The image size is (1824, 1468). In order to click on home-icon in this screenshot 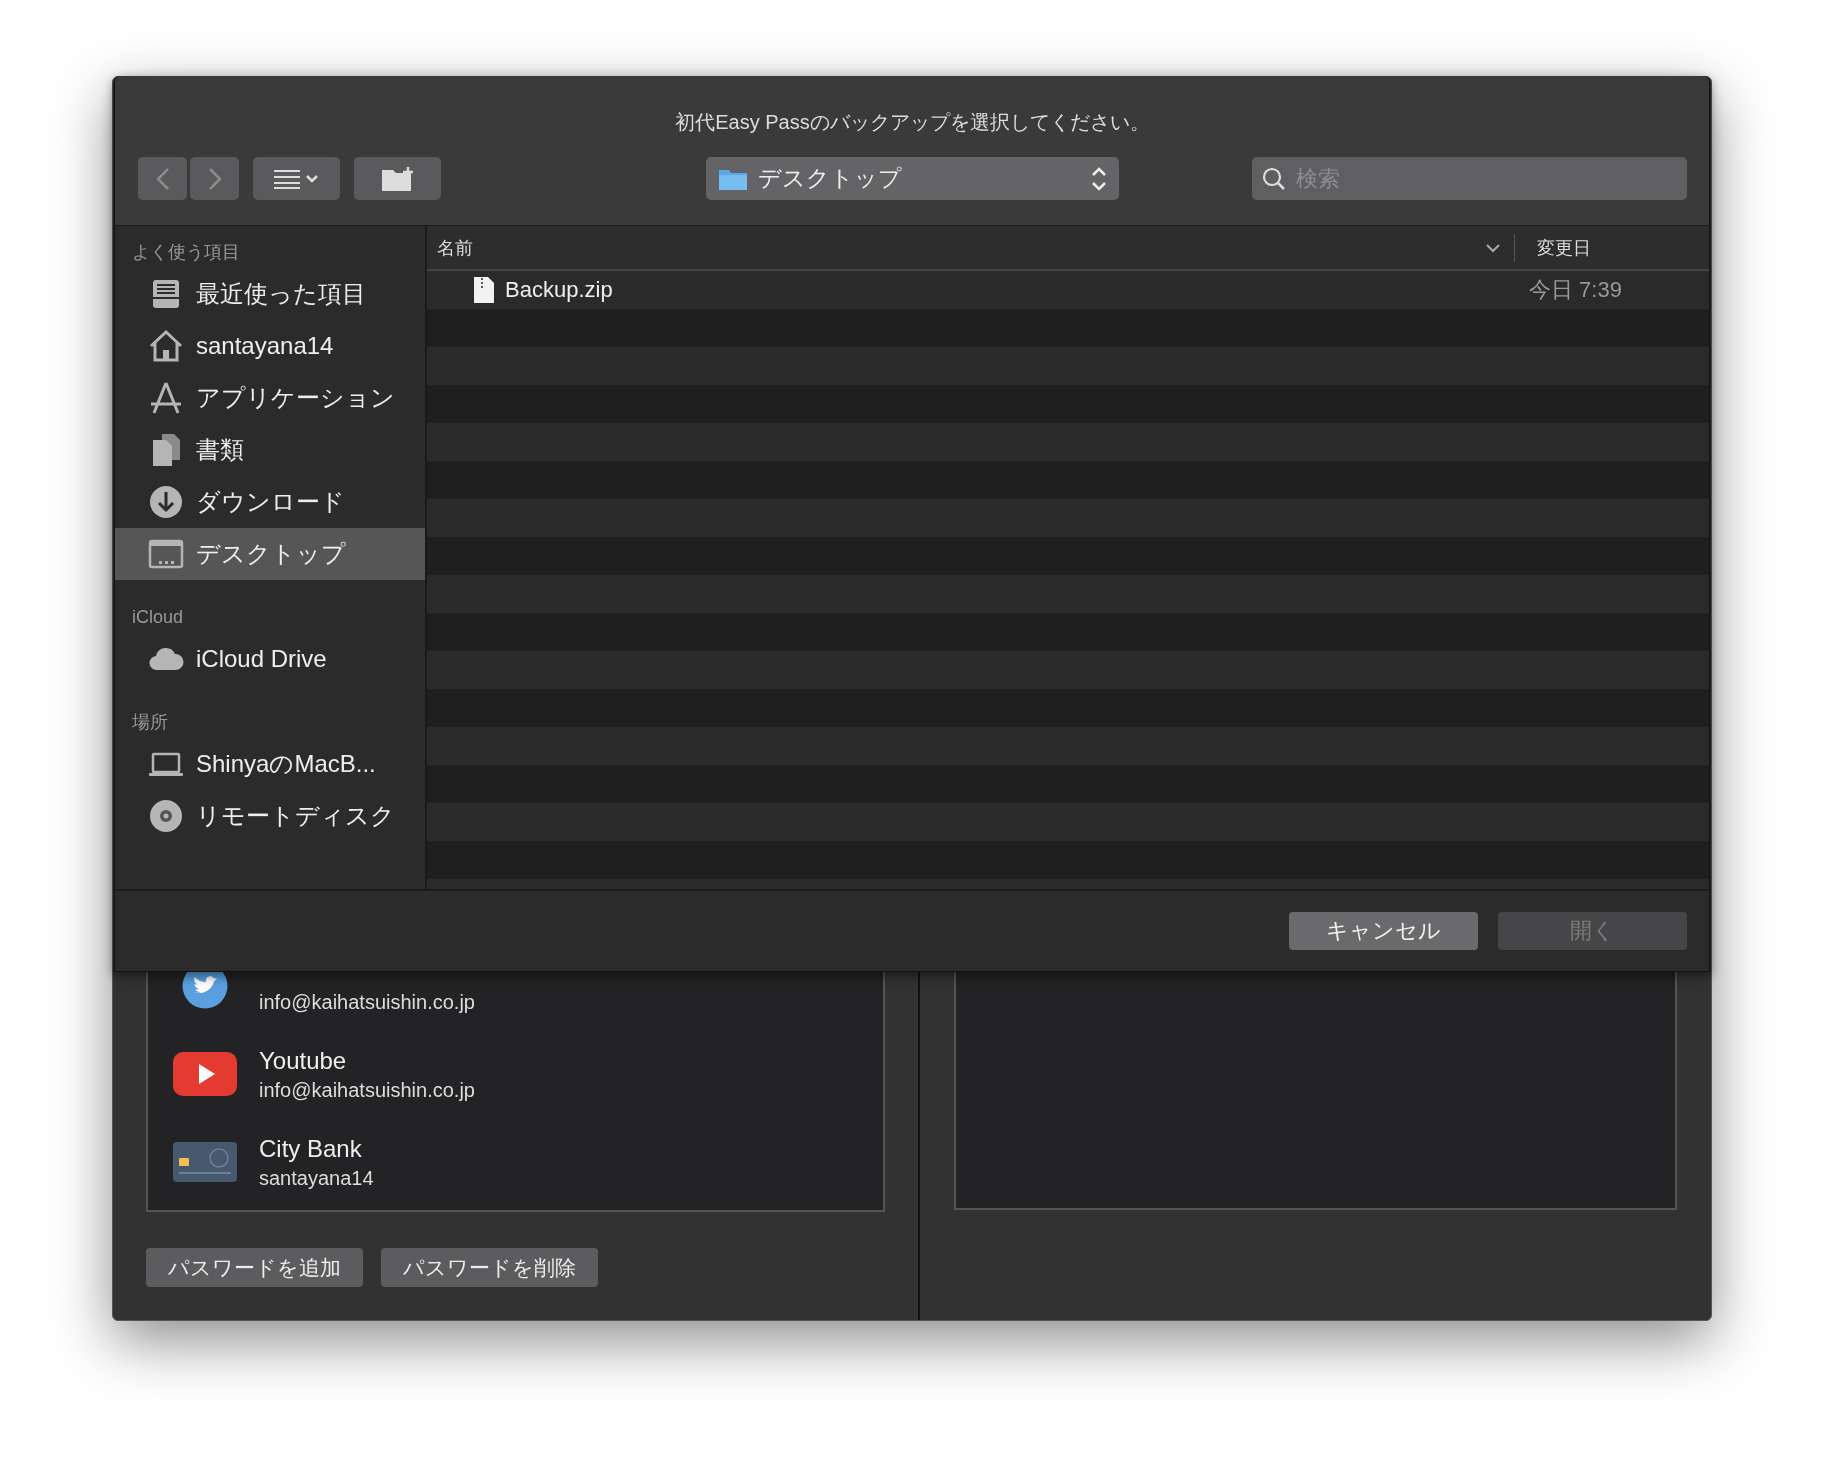, I will do `click(166, 346)`.